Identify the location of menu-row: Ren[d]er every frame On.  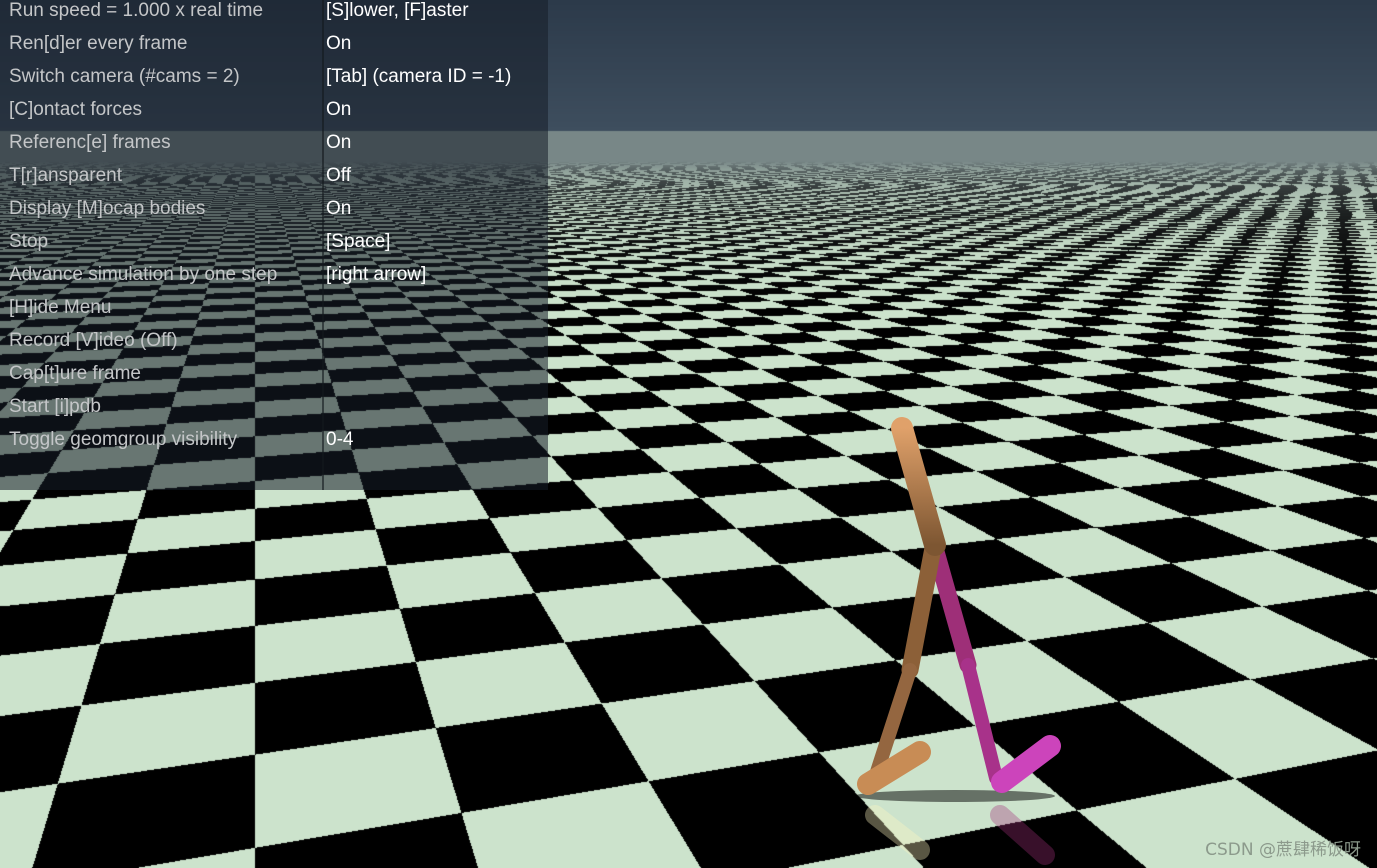
(274, 49).